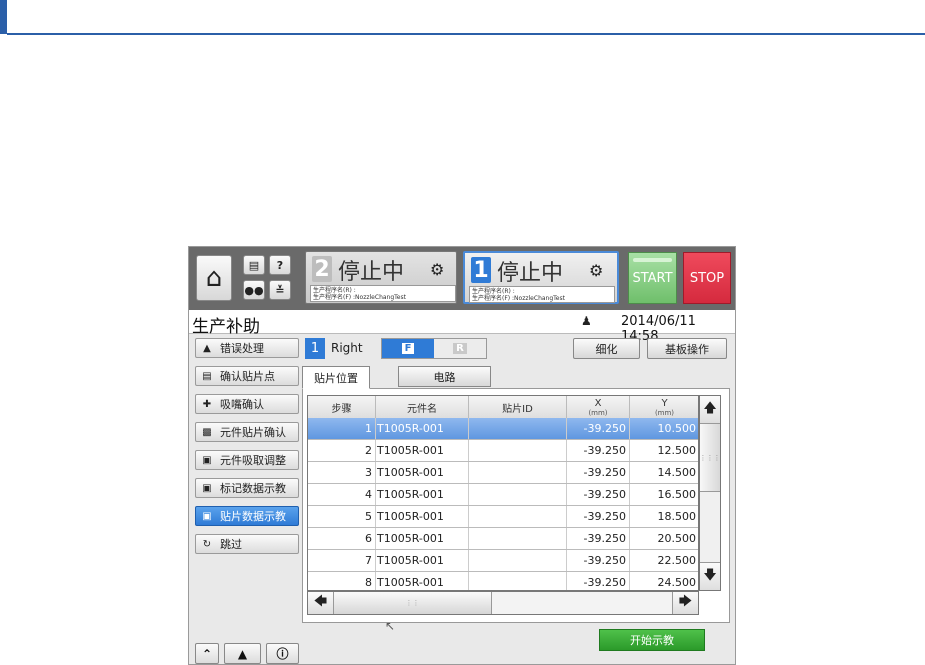  I want to click on table-cell-y: 14.500, so click(664, 472).